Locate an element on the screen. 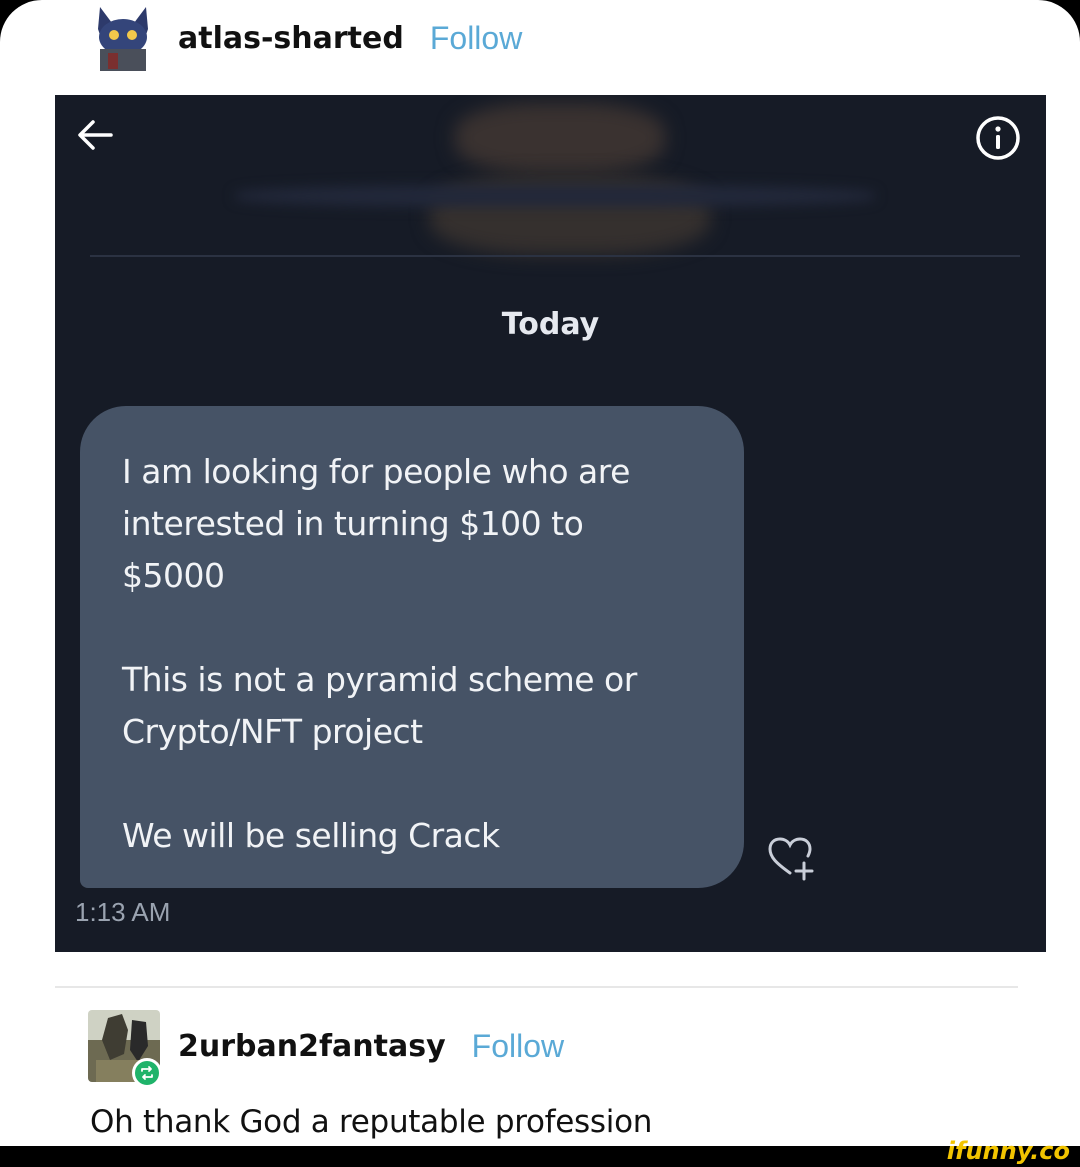  reblog-username: 2urban2fantasy is located at coordinates (312, 1046).